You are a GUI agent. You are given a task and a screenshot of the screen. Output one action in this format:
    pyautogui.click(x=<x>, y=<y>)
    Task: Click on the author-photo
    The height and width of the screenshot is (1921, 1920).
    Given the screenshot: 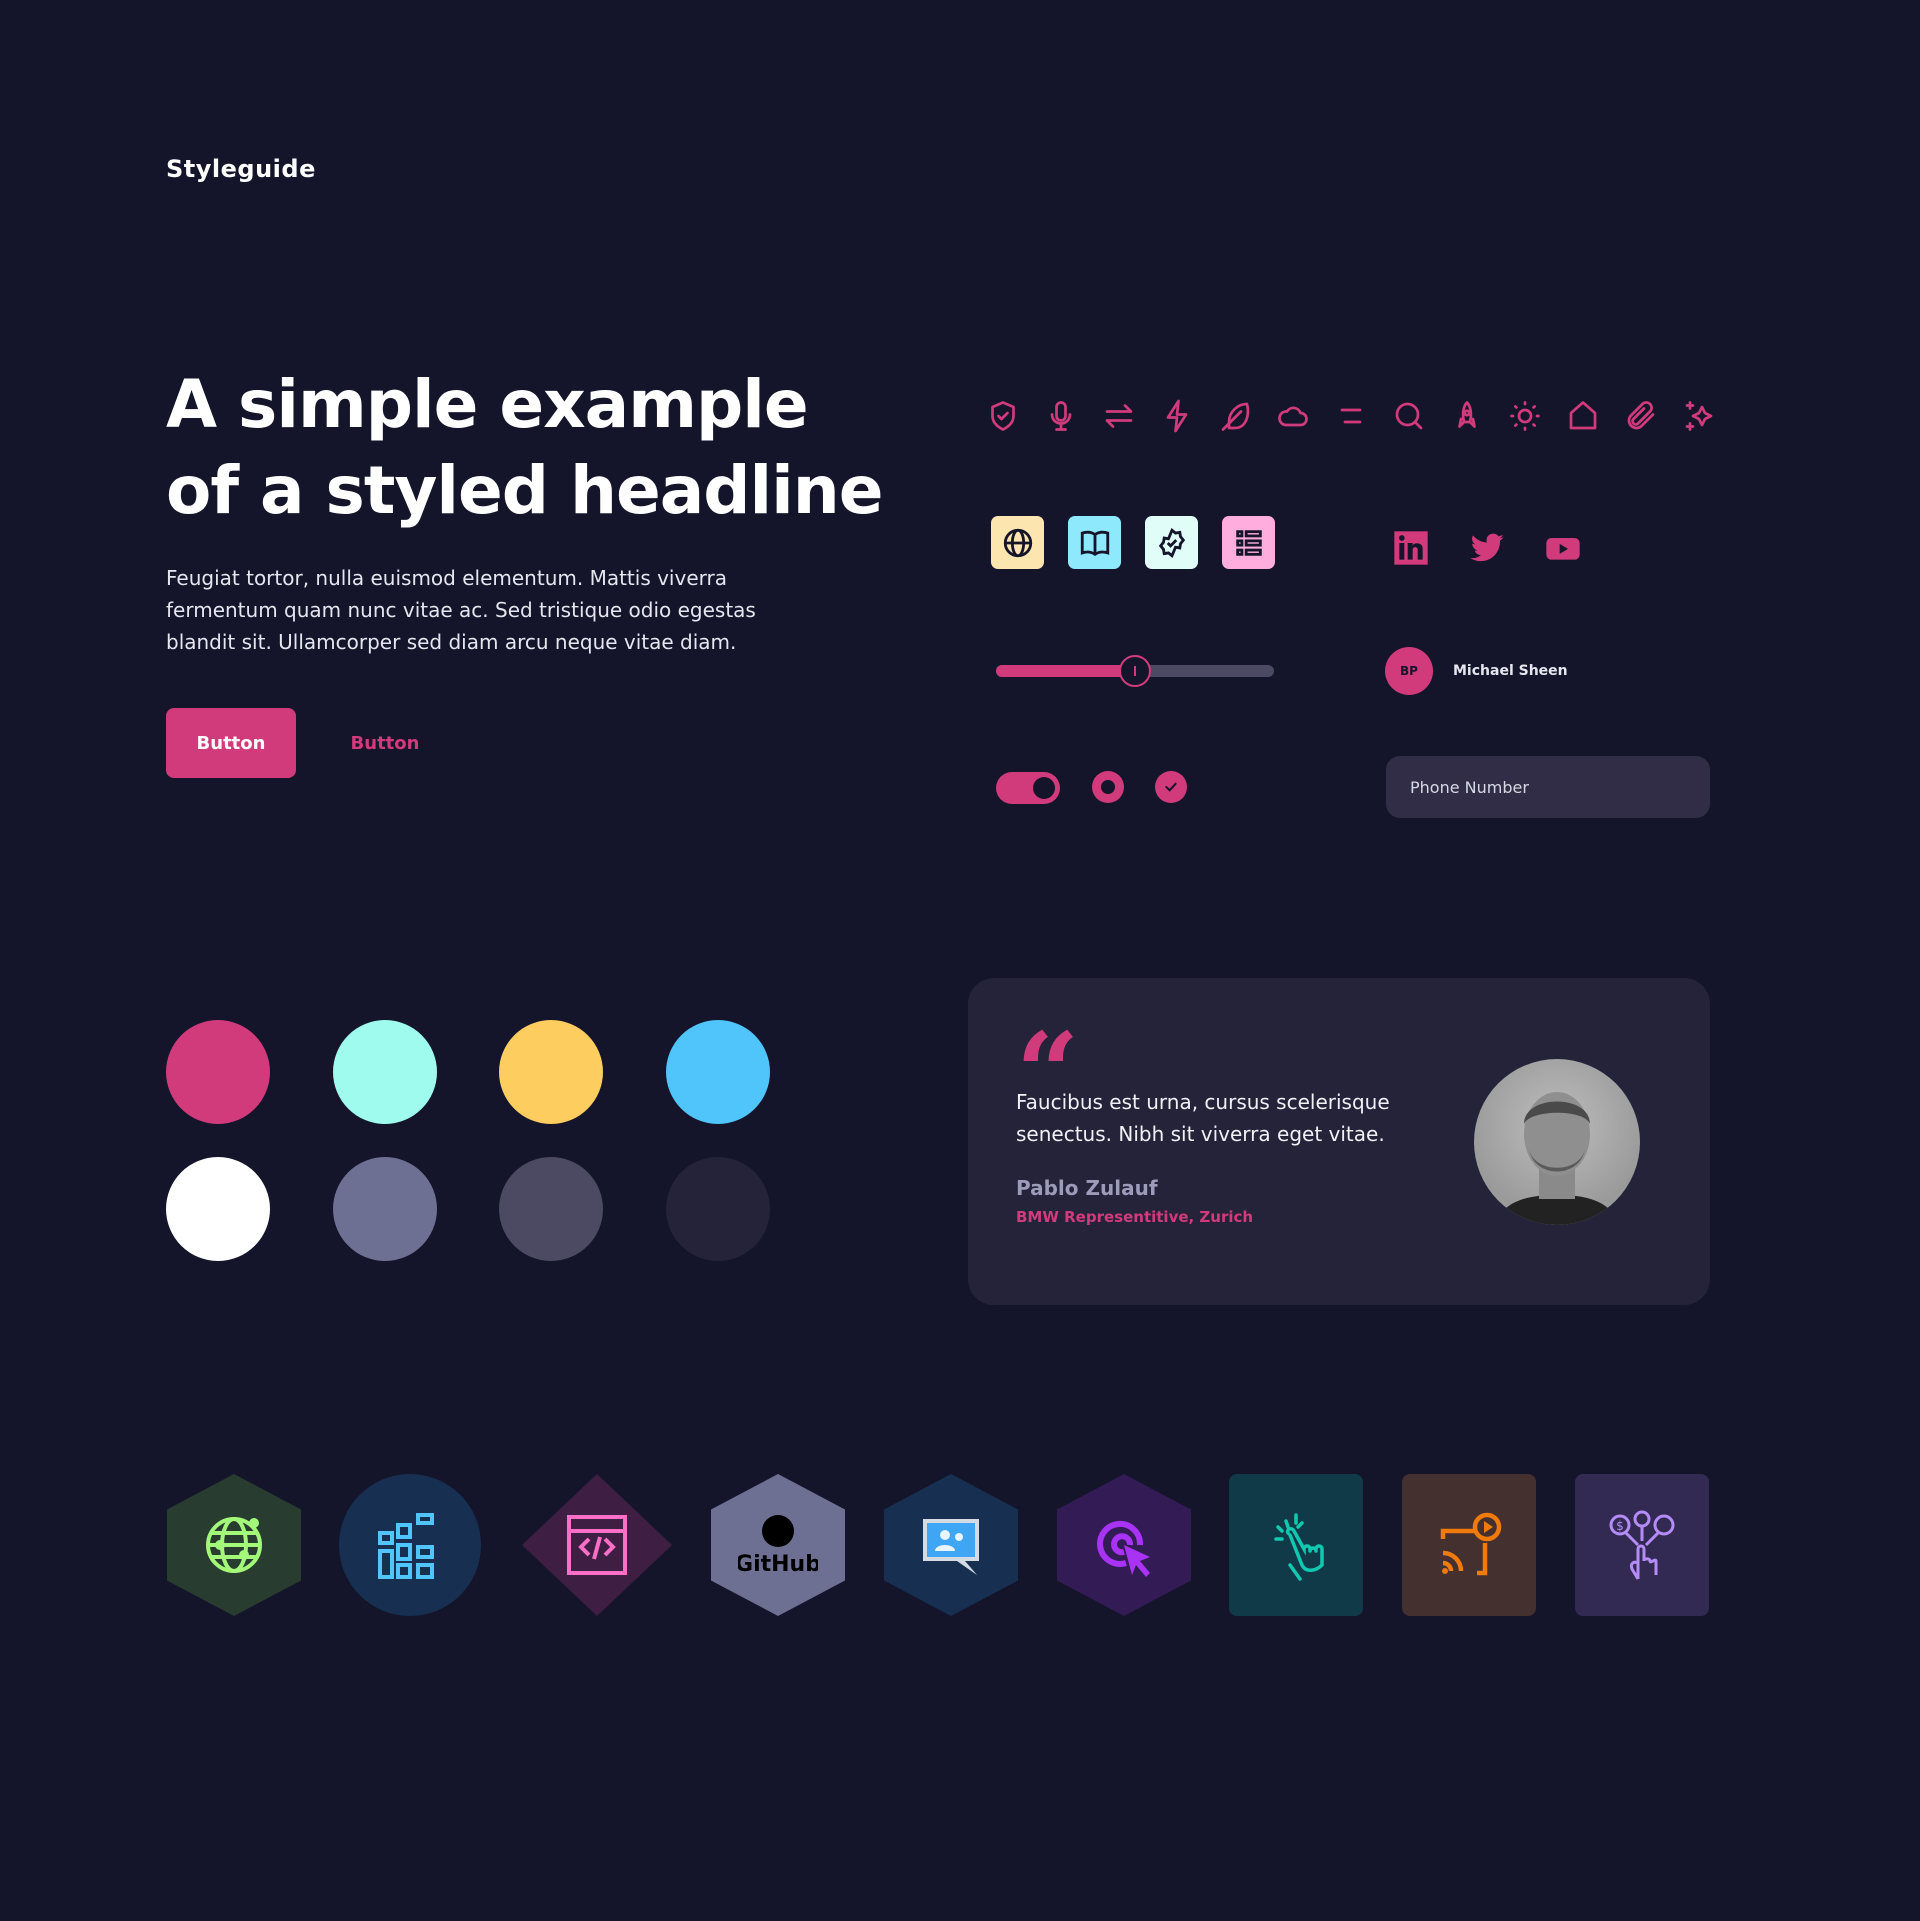 What is the action you would take?
    pyautogui.click(x=1557, y=1142)
    